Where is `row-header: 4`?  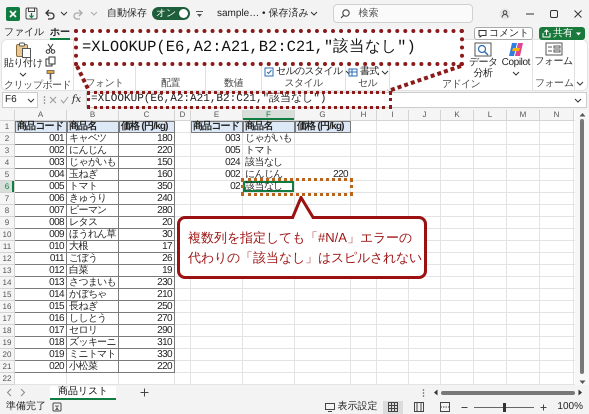
row-header: 4 is located at coordinates (7, 163).